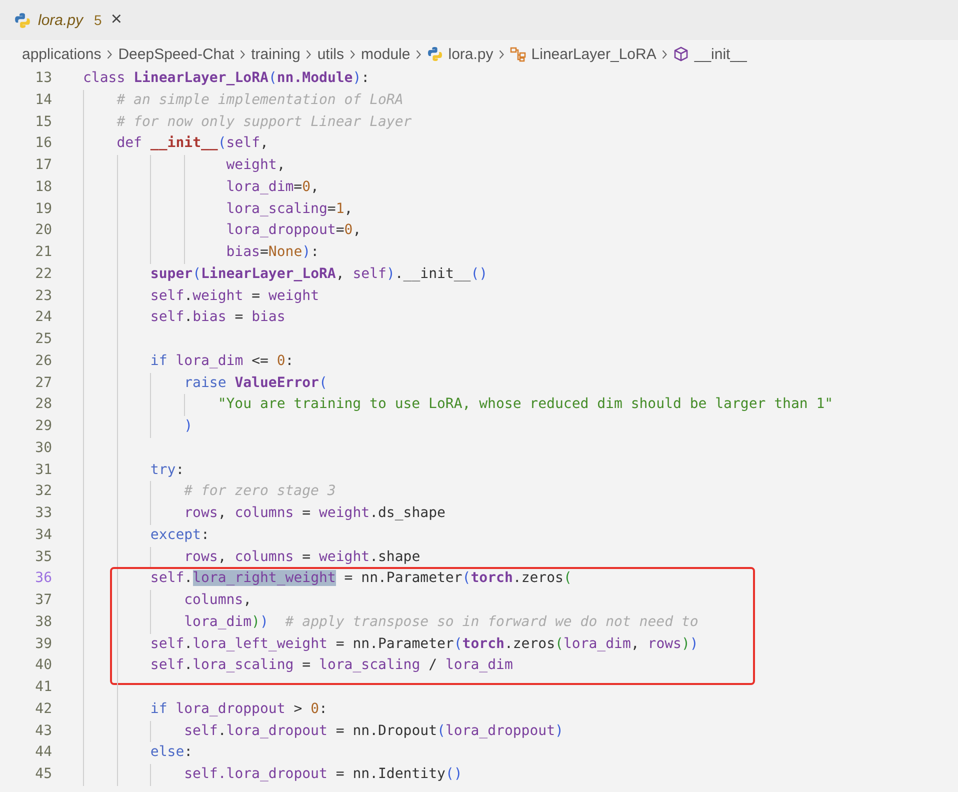  What do you see at coordinates (171, 752) in the screenshot?
I see `code-line: else:` at bounding box center [171, 752].